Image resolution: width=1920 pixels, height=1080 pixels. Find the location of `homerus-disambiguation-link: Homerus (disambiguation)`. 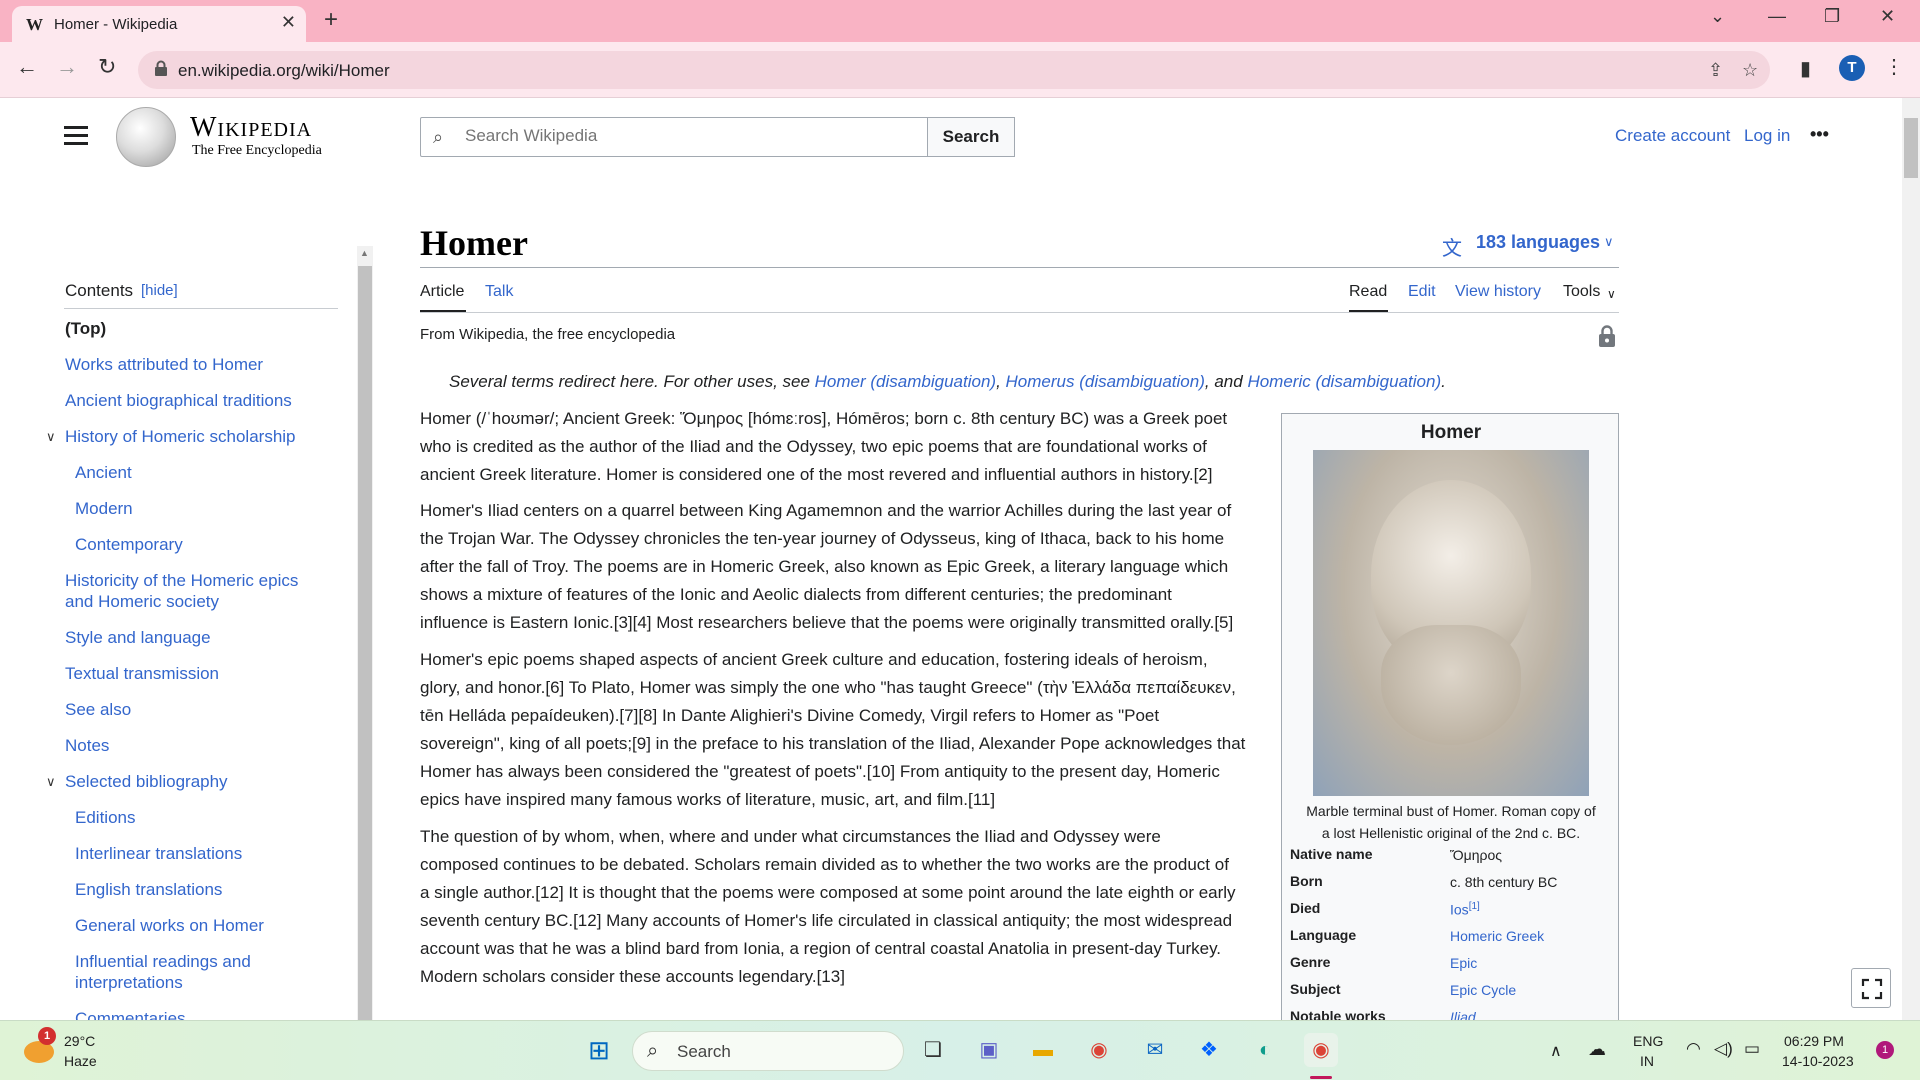

homerus-disambiguation-link: Homerus (disambiguation) is located at coordinates (1105, 381).